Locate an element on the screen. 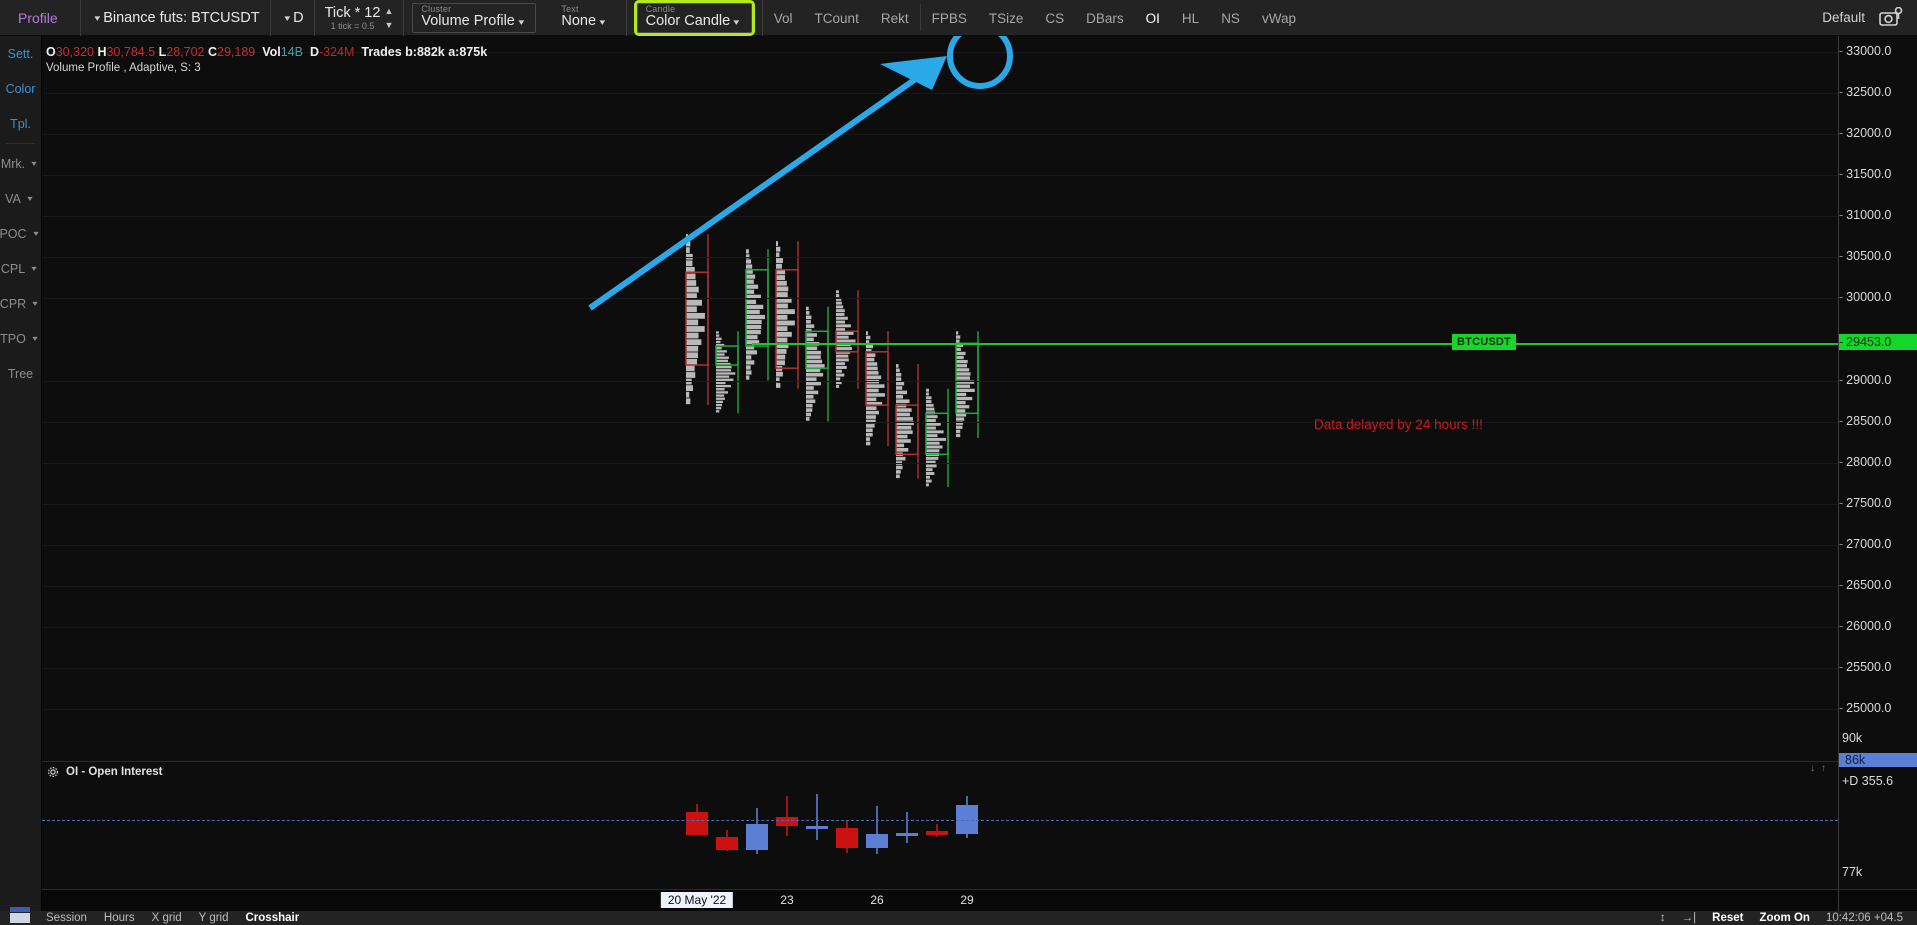 The image size is (1917, 925). timeframe-selector: ▾ D is located at coordinates (293, 18).